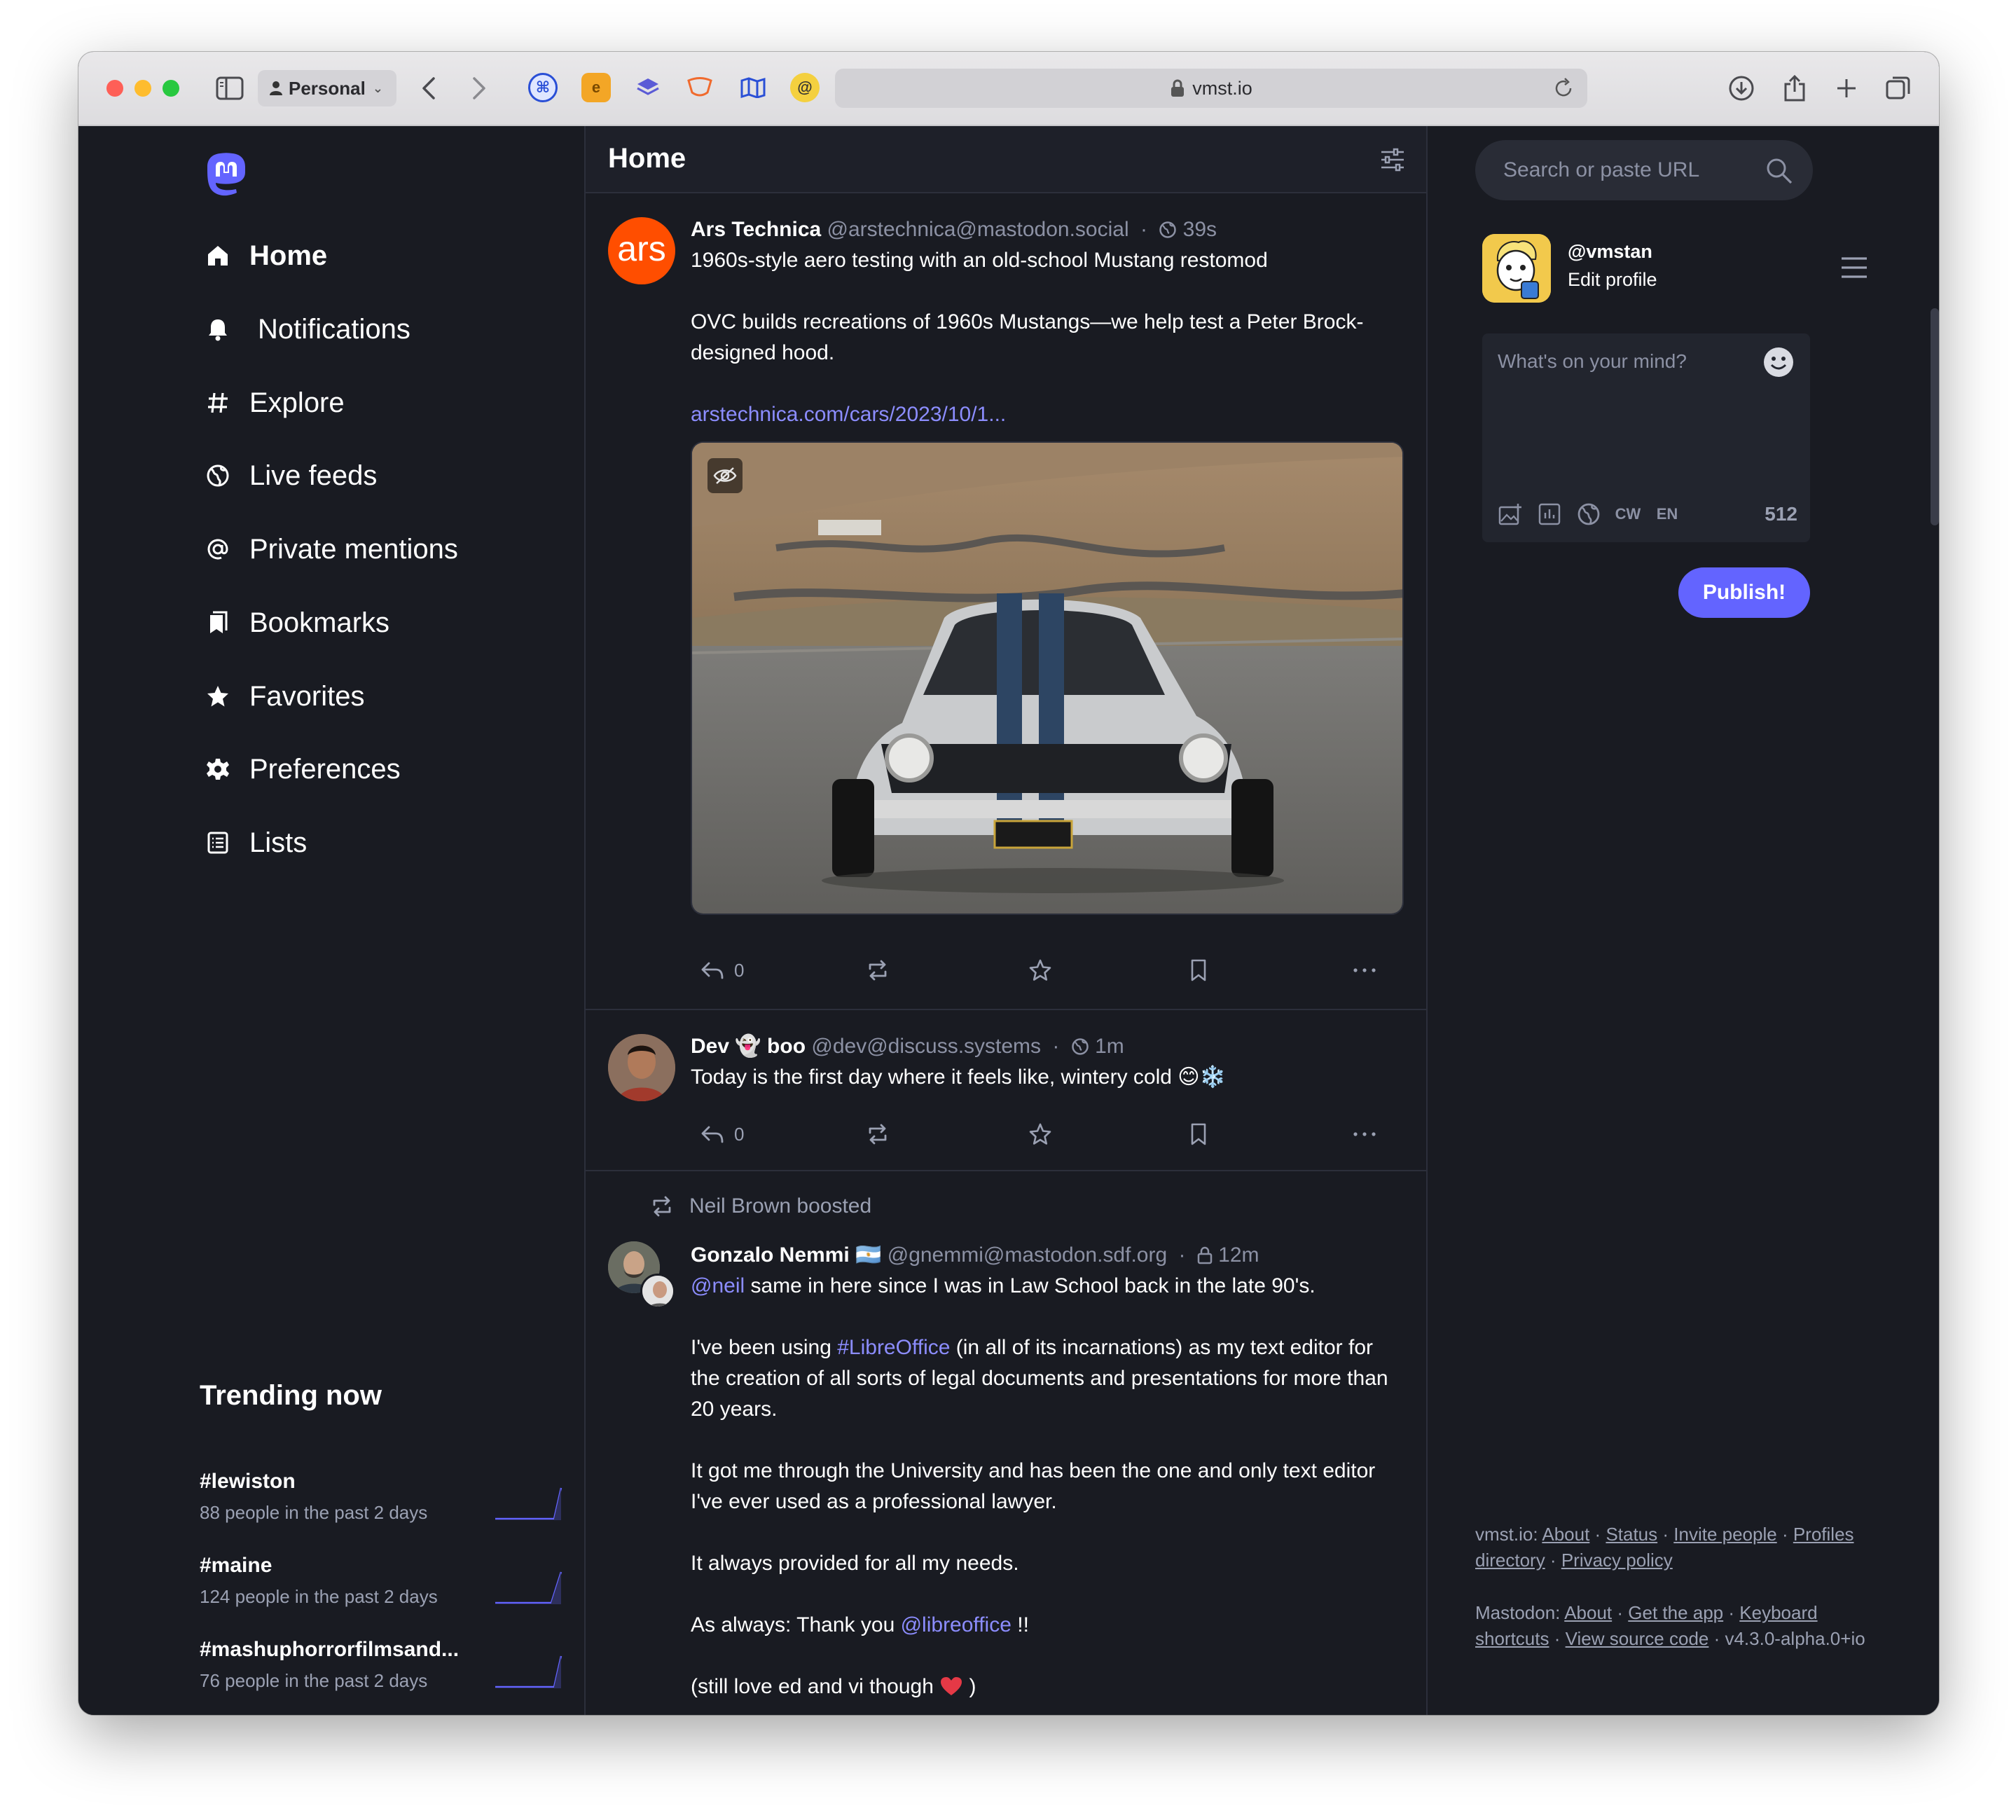 The image size is (2016, 1820). I want to click on account-handle: @dev@discuss.systems, so click(926, 1046).